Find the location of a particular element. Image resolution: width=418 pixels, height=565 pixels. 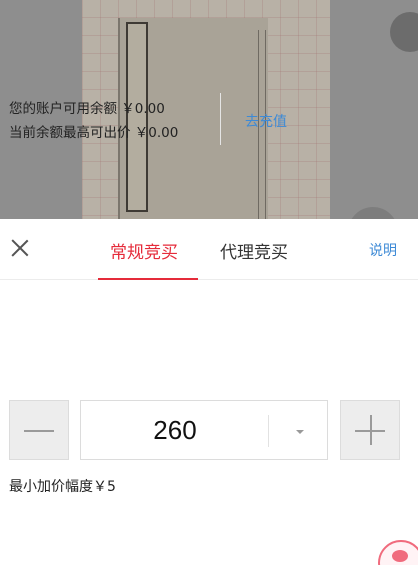

available-balance-text: 您的账户可用余额 ￥0.00 is located at coordinates (87, 109).